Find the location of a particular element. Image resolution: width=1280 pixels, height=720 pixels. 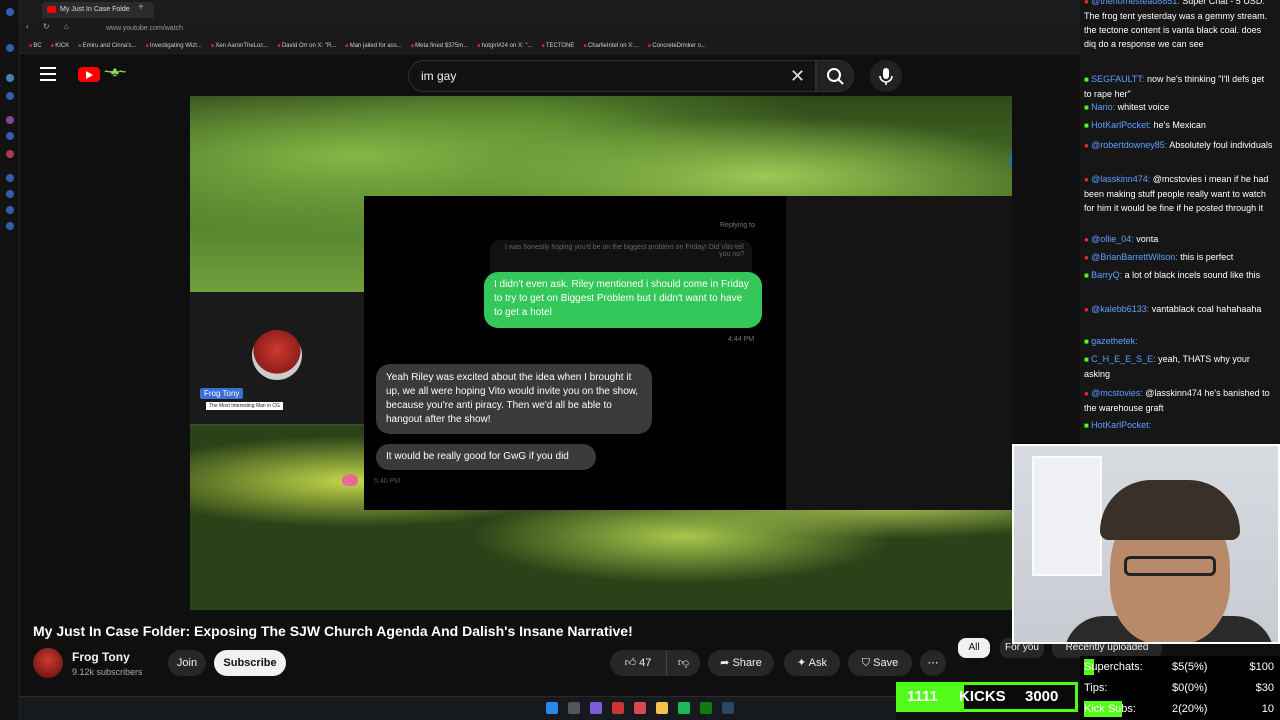

chat-username: @BrianBarrettWilson: is located at coordinates (1131, 257).